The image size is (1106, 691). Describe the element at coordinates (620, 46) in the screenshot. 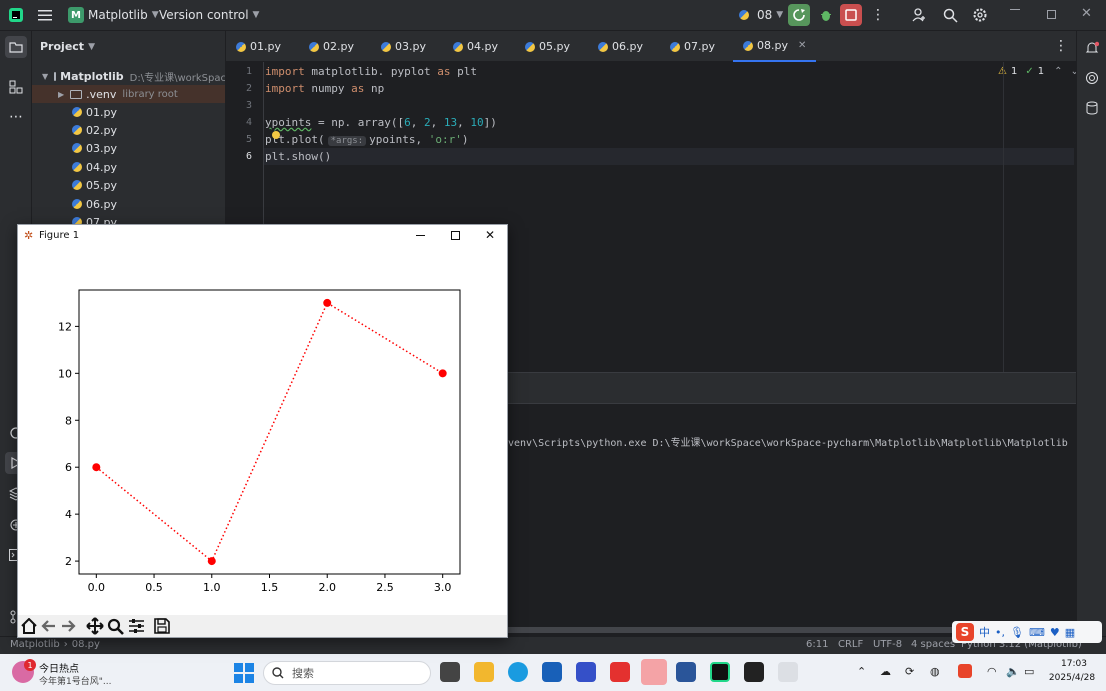

I see `tab-06: 06.py` at that location.